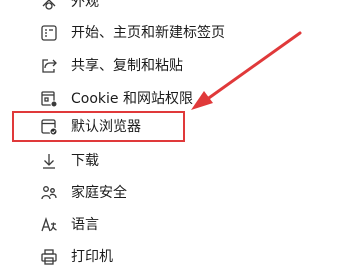 This screenshot has width=360, height=280. I want to click on menu-item-label: 语言, so click(85, 225).